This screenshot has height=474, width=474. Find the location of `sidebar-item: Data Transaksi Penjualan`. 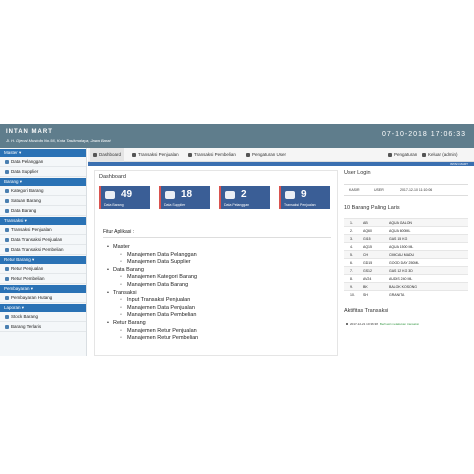

sidebar-item: Data Transaksi Penjualan is located at coordinates (43, 240).